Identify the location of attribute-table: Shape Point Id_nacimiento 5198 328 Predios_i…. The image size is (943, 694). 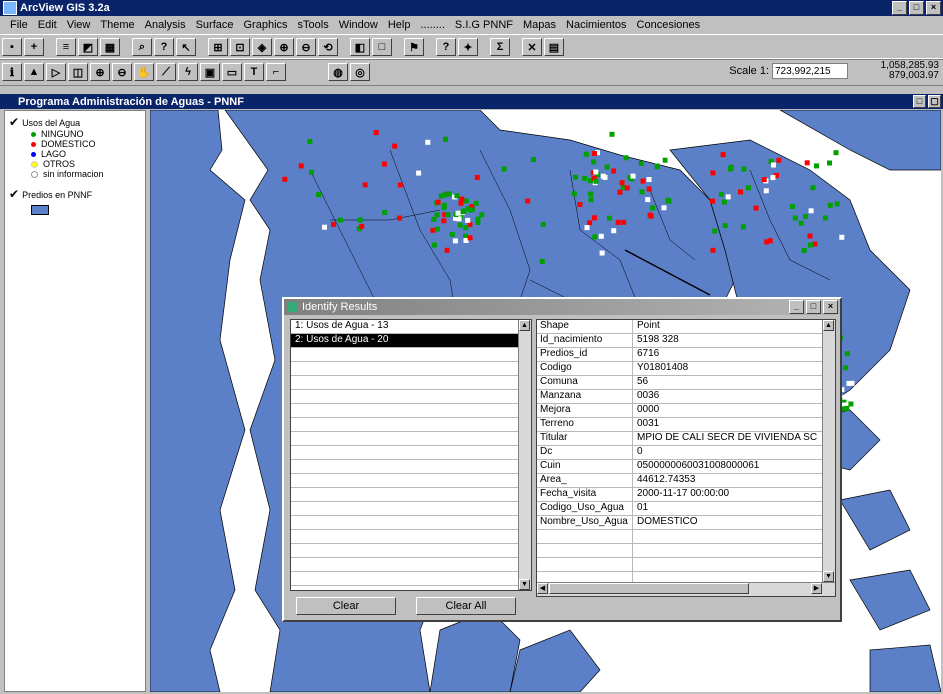
(686, 458).